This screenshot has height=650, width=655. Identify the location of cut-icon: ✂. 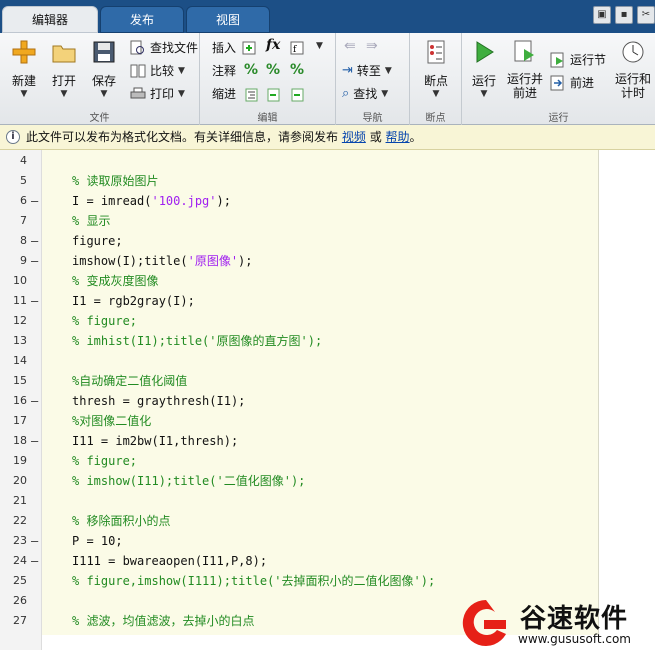
(646, 15).